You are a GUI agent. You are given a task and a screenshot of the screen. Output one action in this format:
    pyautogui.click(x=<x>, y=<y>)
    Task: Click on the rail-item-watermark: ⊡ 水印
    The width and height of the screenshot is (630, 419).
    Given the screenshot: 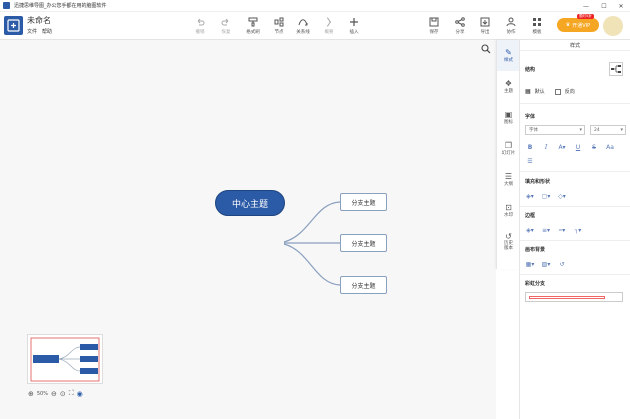 What is the action you would take?
    pyautogui.click(x=508, y=210)
    